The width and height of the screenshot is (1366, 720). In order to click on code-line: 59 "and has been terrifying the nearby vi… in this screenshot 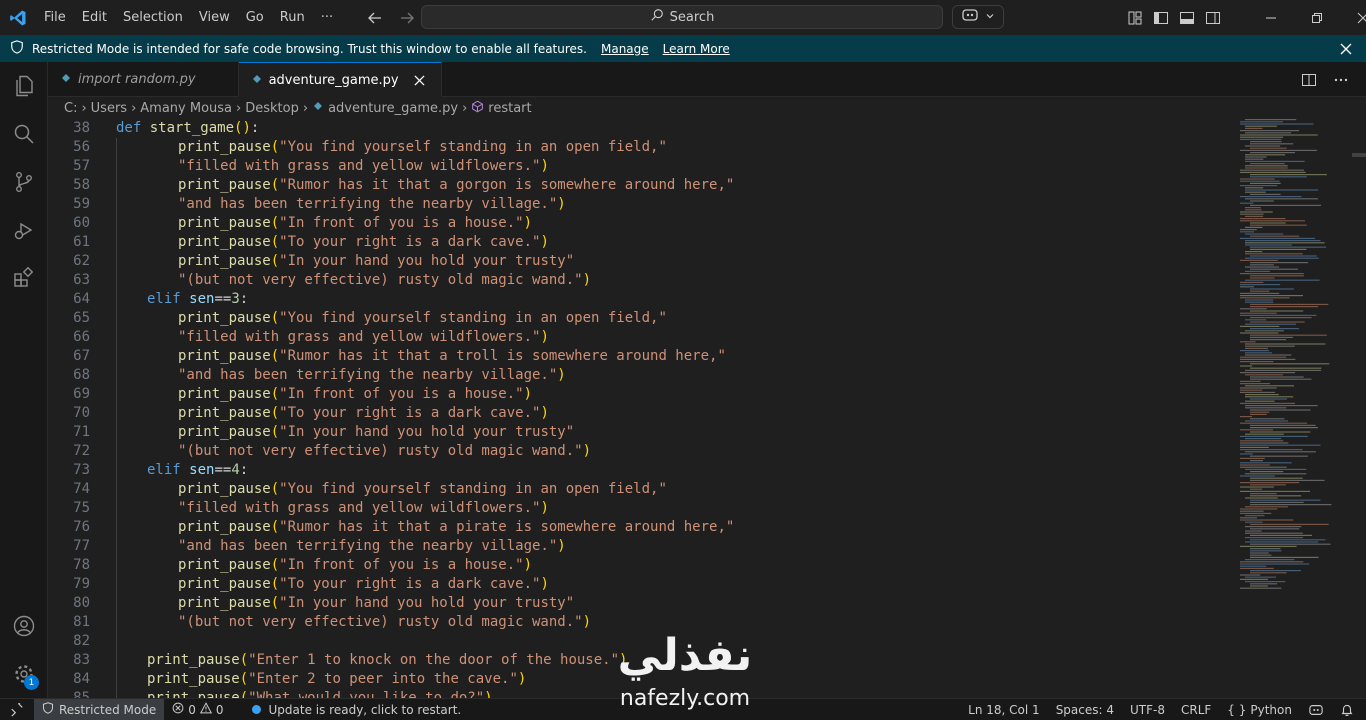, I will do `click(638, 204)`.